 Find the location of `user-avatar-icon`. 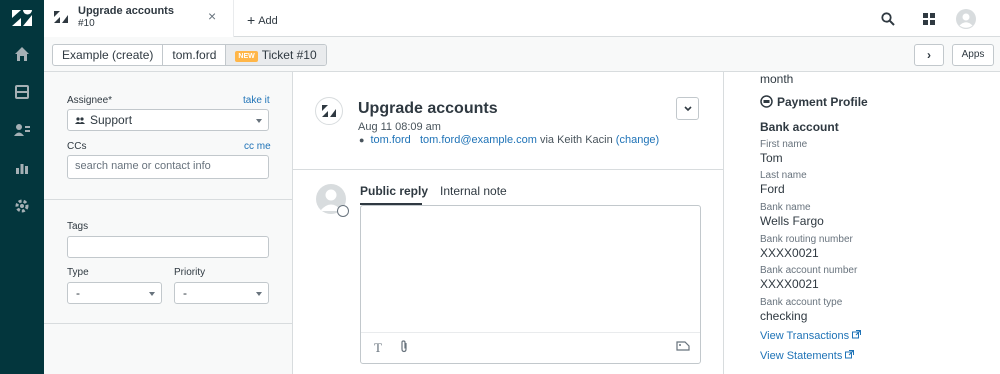

user-avatar-icon is located at coordinates (966, 19).